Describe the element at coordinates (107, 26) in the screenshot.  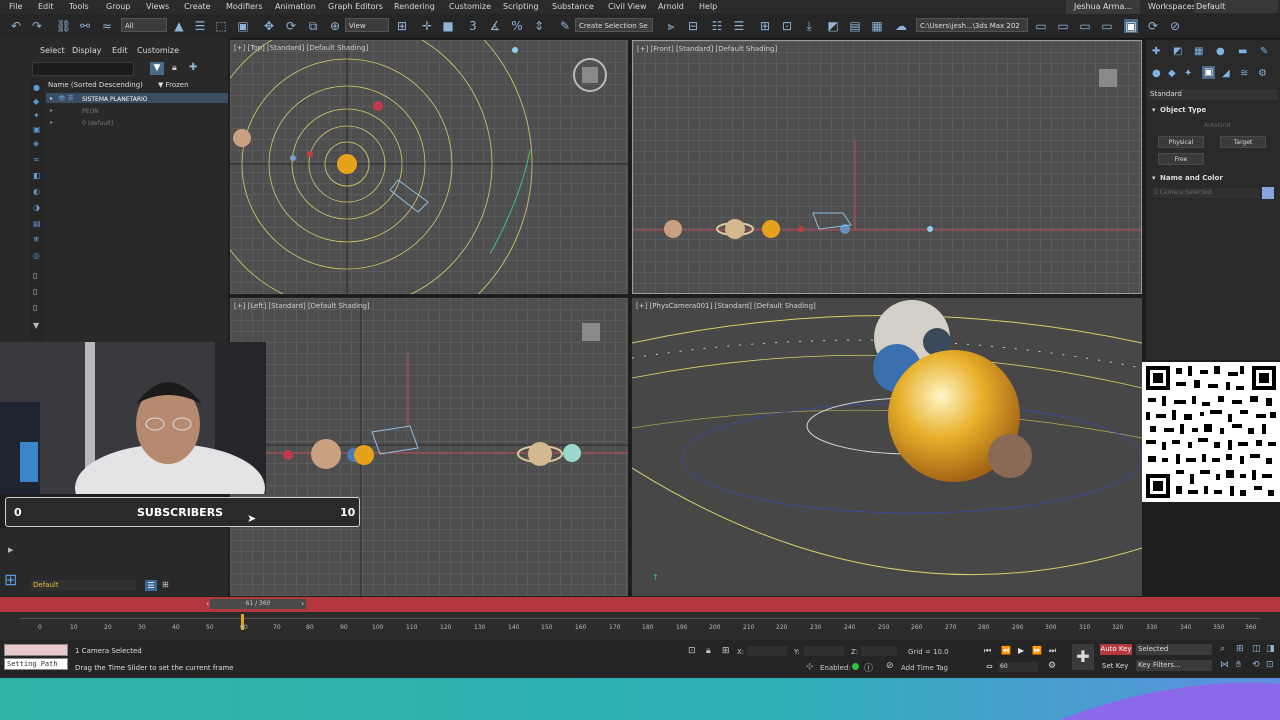
I see `bind-space-warp-icon: ≈` at that location.